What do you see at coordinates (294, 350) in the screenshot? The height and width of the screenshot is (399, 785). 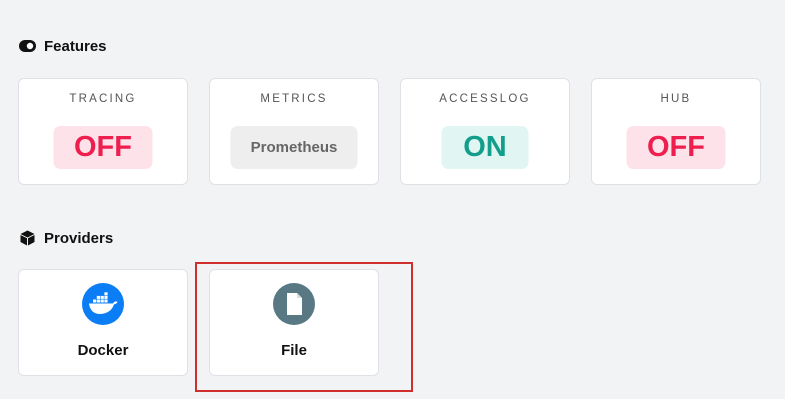 I see `provider-name: File` at bounding box center [294, 350].